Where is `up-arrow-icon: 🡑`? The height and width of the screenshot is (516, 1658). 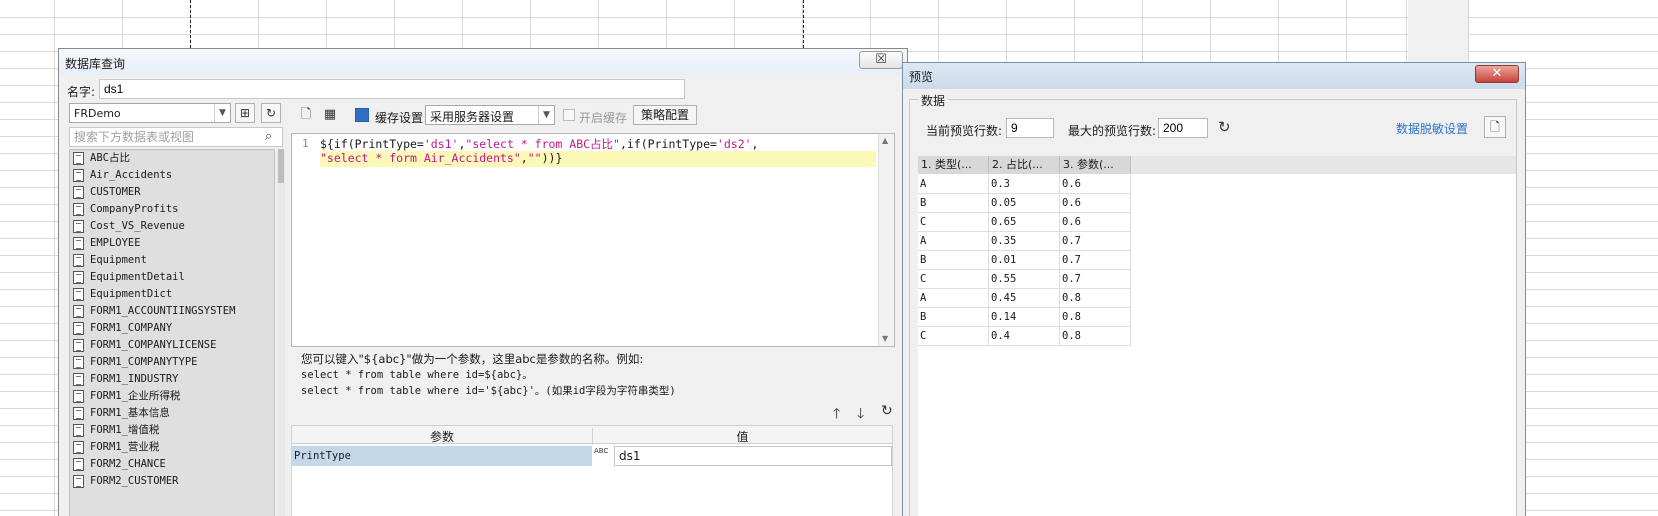 up-arrow-icon: 🡑 is located at coordinates (836, 415).